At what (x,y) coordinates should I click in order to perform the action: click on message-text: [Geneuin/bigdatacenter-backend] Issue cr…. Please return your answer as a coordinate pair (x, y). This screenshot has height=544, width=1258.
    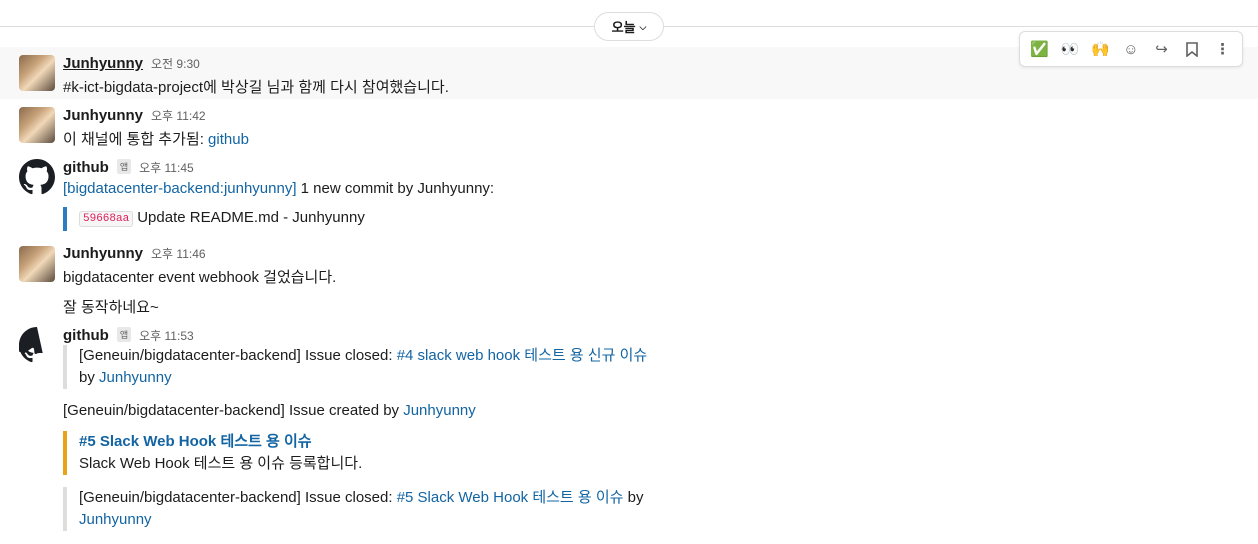
    Looking at the image, I should click on (233, 410).